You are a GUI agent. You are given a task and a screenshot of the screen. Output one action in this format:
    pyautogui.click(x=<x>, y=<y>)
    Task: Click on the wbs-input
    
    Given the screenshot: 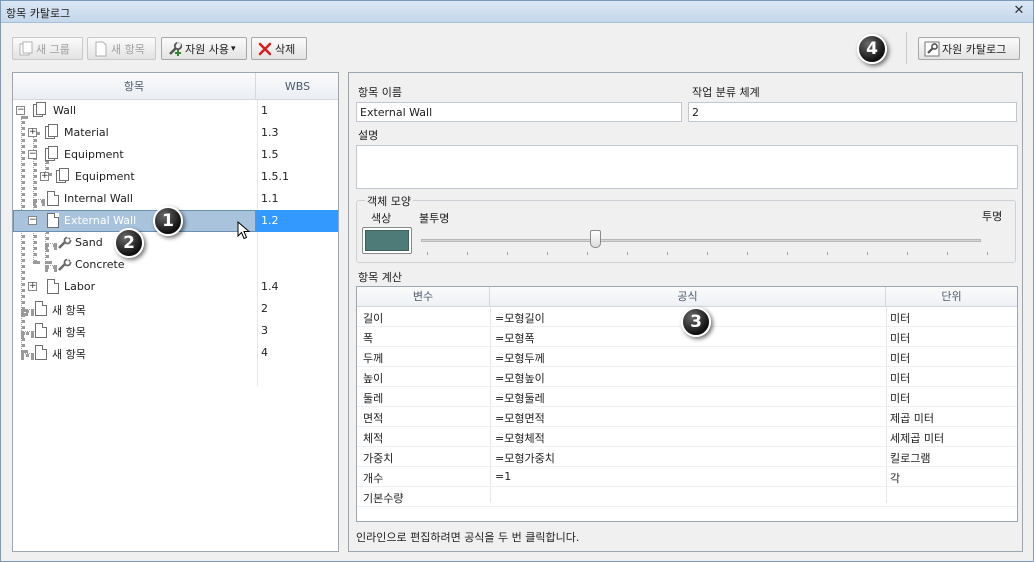 What is the action you would take?
    pyautogui.click(x=852, y=112)
    